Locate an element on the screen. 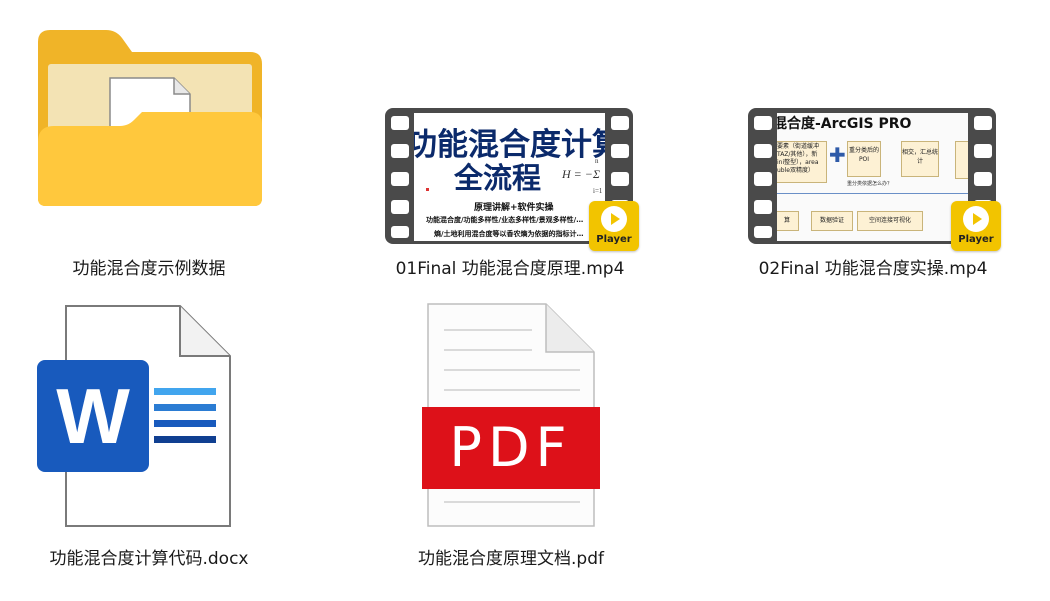 Image resolution: width=1050 pixels, height=601 pixels. flow-line is located at coordinates (872, 193).